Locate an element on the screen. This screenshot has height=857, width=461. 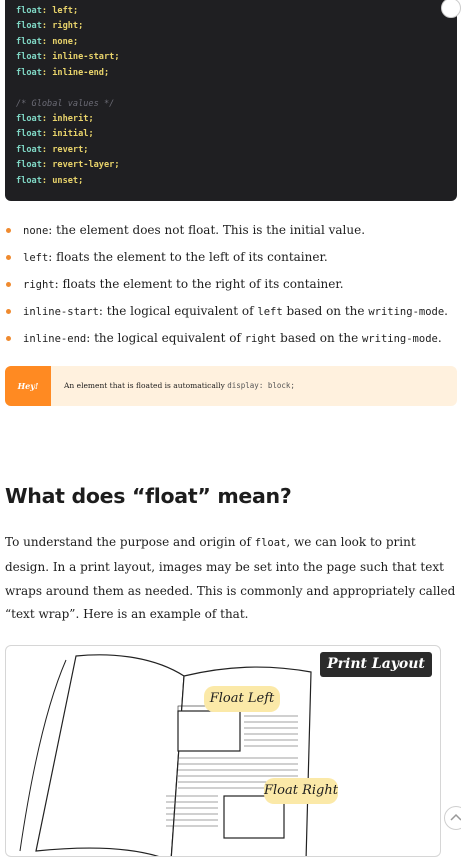
code-line: float: inherit; is located at coordinates (55, 118).